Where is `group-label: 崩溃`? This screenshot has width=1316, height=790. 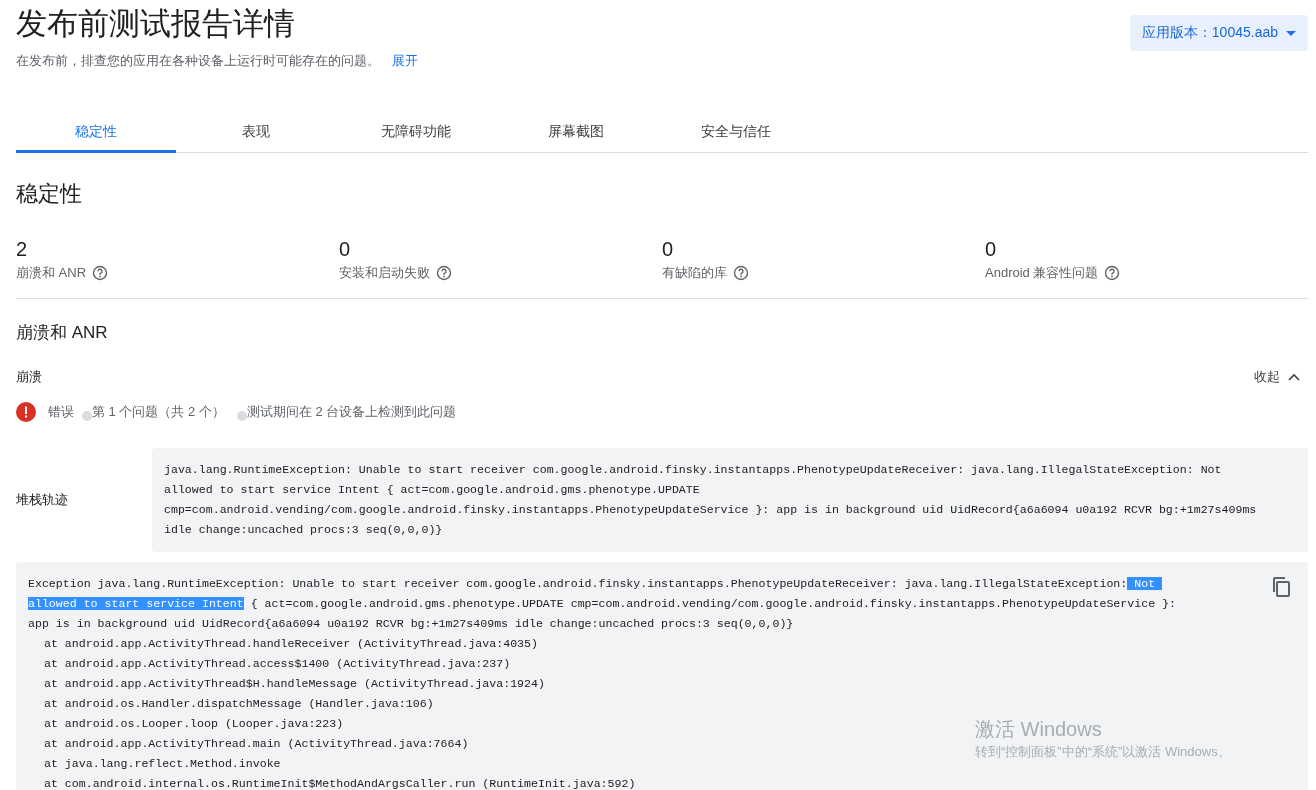 group-label: 崩溃 is located at coordinates (29, 377).